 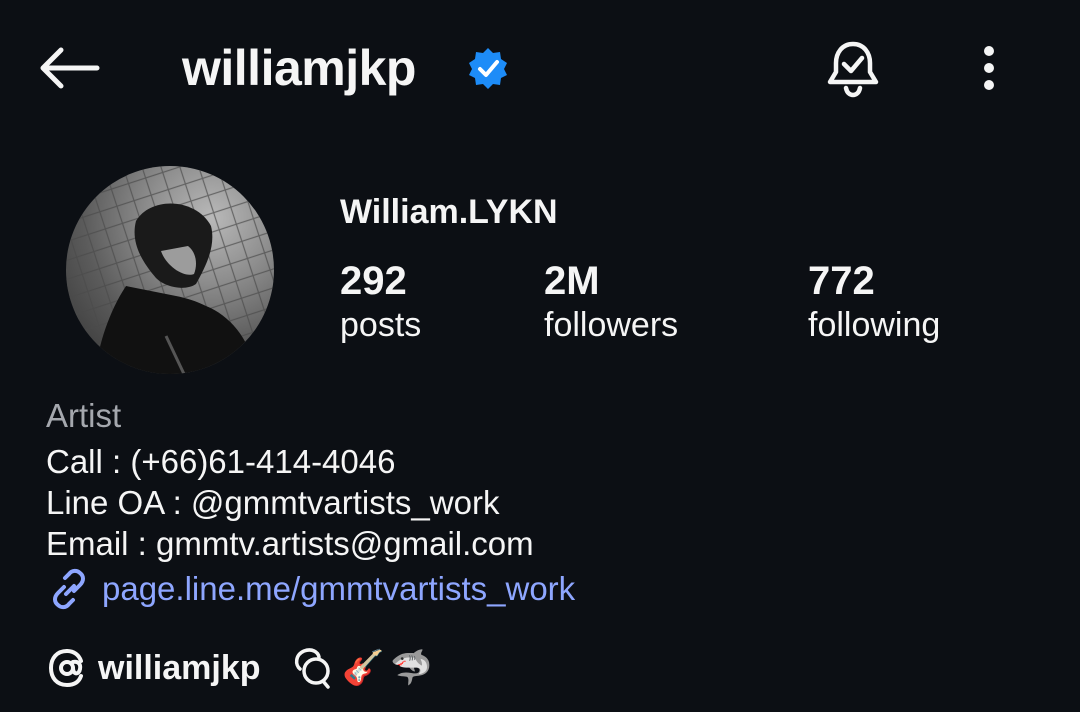 I want to click on following-count-value: 772, so click(x=841, y=281).